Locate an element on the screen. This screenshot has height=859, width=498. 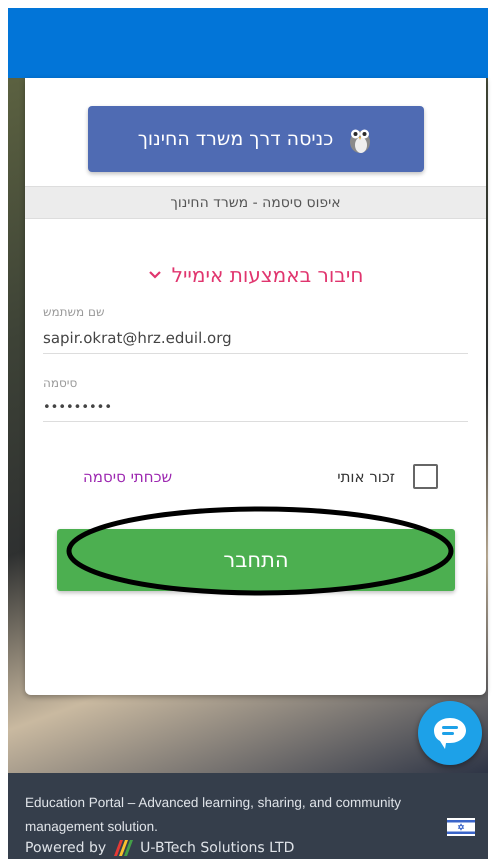
remember-me-label: זכור אותי is located at coordinates (366, 477).